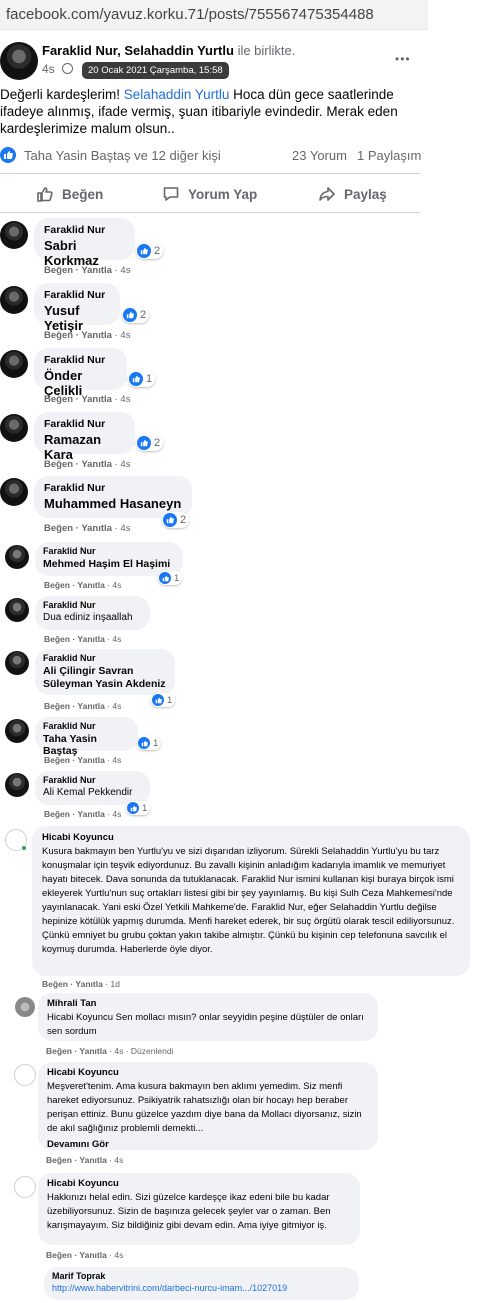 Image resolution: width=486 pixels, height=1303 pixels. What do you see at coordinates (208, 1003) in the screenshot?
I see `comment-author: Mihrali Tan` at bounding box center [208, 1003].